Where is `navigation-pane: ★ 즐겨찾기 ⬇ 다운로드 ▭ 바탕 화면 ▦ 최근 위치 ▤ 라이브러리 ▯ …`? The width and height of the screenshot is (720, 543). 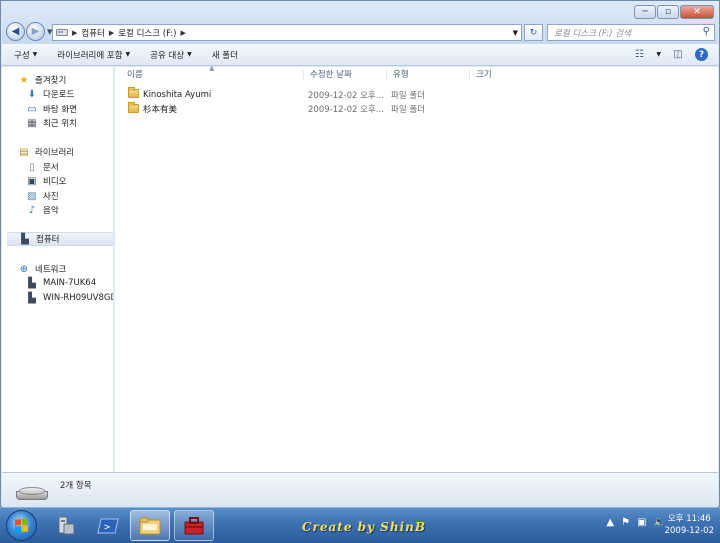
navigation-pane: ★ 즐겨찾기 ⬇ 다운로드 ▭ 바탕 화면 ▦ 최근 위치 ▤ 라이브러리 ▯ … is located at coordinates (58, 269).